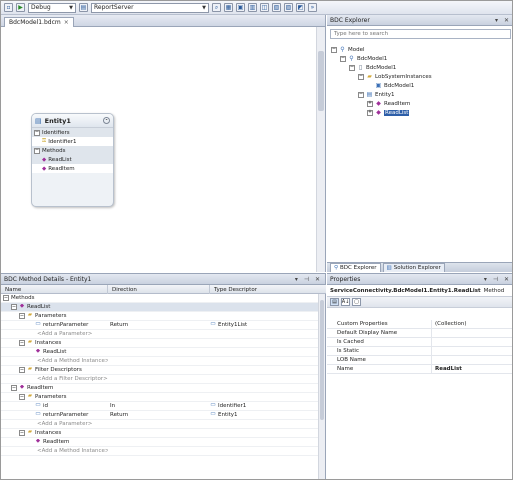 The image size is (515, 482). I want to click on entity-method-readitem: ◆ ReadItem, so click(72, 168).